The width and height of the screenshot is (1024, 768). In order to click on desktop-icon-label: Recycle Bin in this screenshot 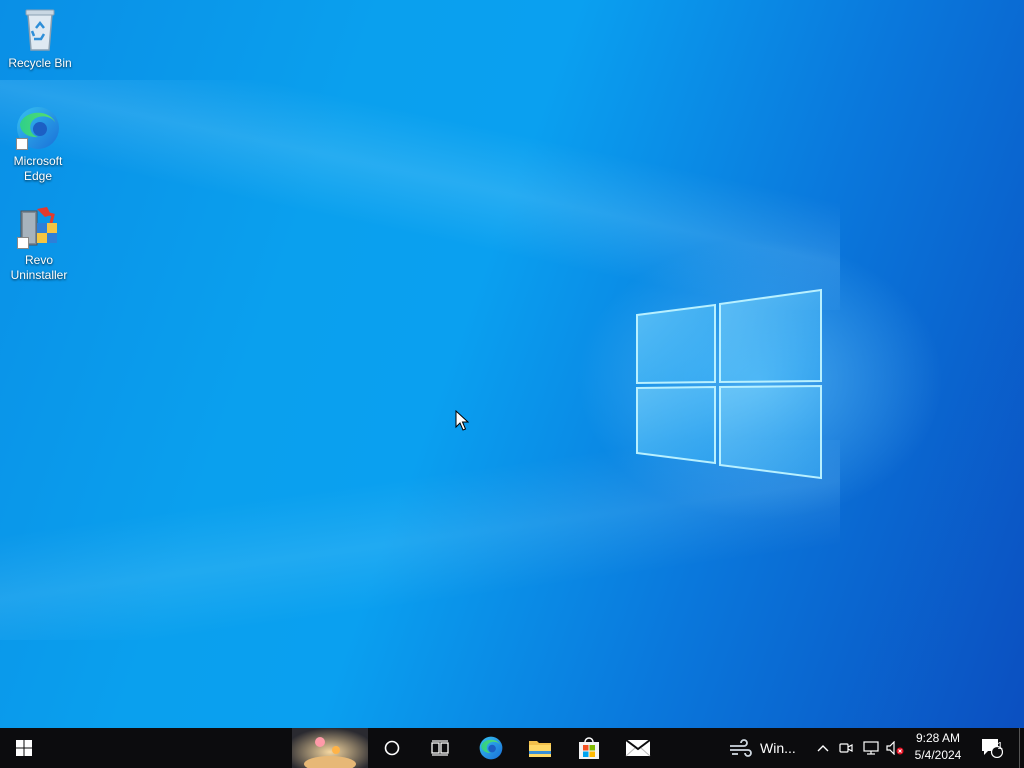, I will do `click(40, 63)`.